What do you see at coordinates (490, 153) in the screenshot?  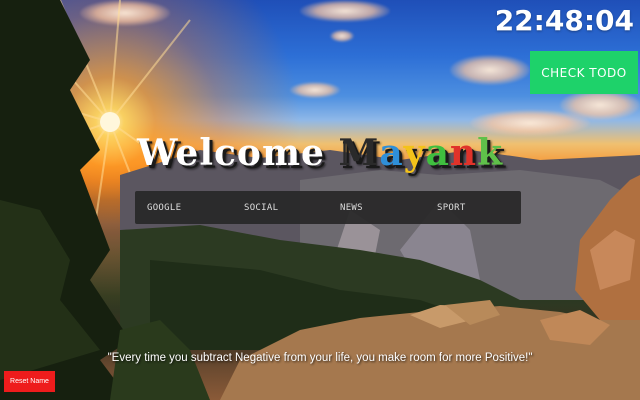 I see `name-letter: k` at bounding box center [490, 153].